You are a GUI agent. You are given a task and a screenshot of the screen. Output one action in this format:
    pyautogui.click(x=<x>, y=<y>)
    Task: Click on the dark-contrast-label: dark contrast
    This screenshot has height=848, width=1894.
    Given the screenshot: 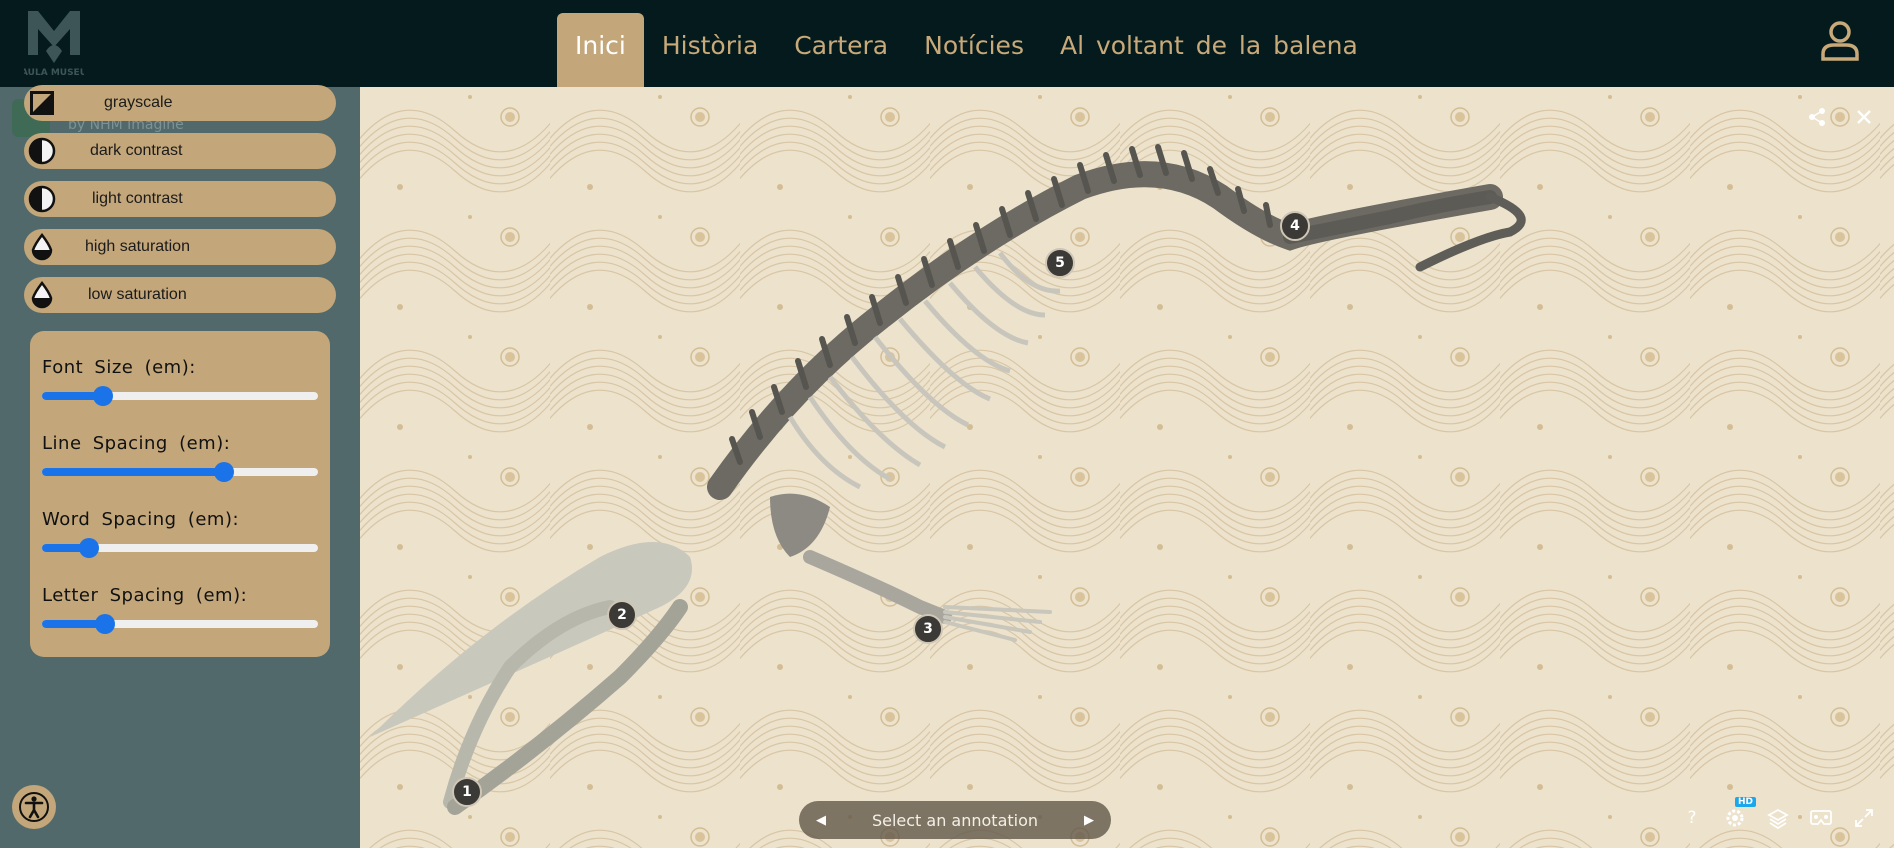 What is the action you would take?
    pyautogui.click(x=136, y=150)
    